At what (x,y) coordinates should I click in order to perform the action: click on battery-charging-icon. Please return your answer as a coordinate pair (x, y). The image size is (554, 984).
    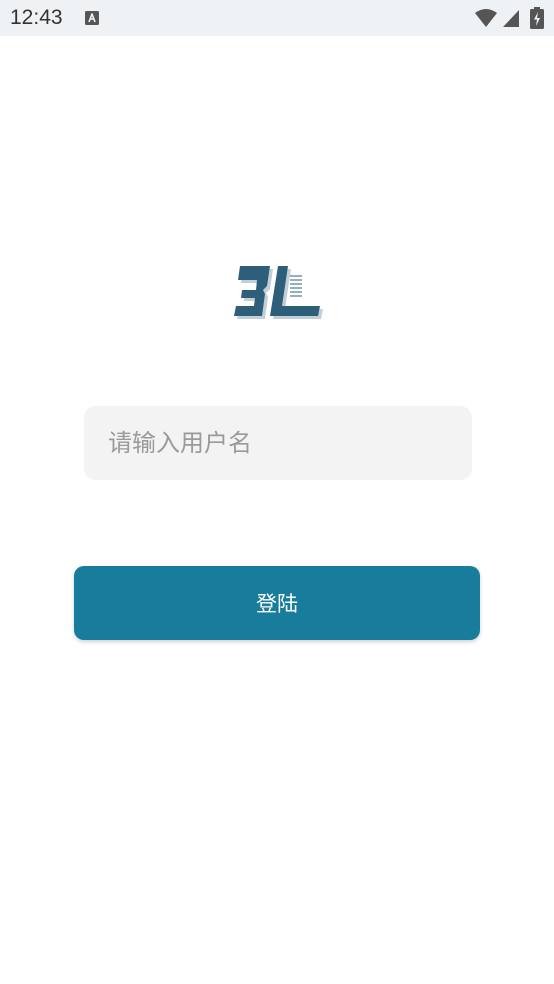
    Looking at the image, I should click on (537, 18).